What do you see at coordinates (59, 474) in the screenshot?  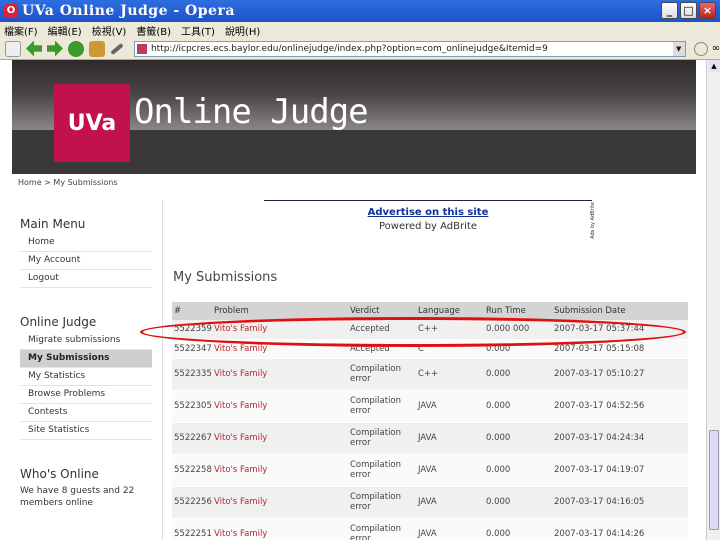 I see `whos-online-title: Who's Online` at bounding box center [59, 474].